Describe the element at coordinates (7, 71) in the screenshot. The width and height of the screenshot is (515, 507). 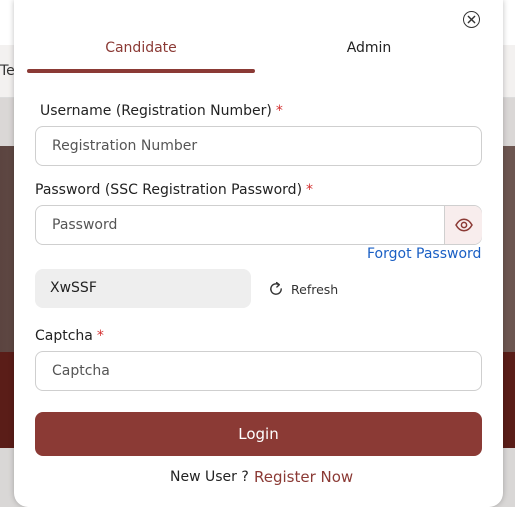
I see `backdrop-nav-text: Te` at that location.